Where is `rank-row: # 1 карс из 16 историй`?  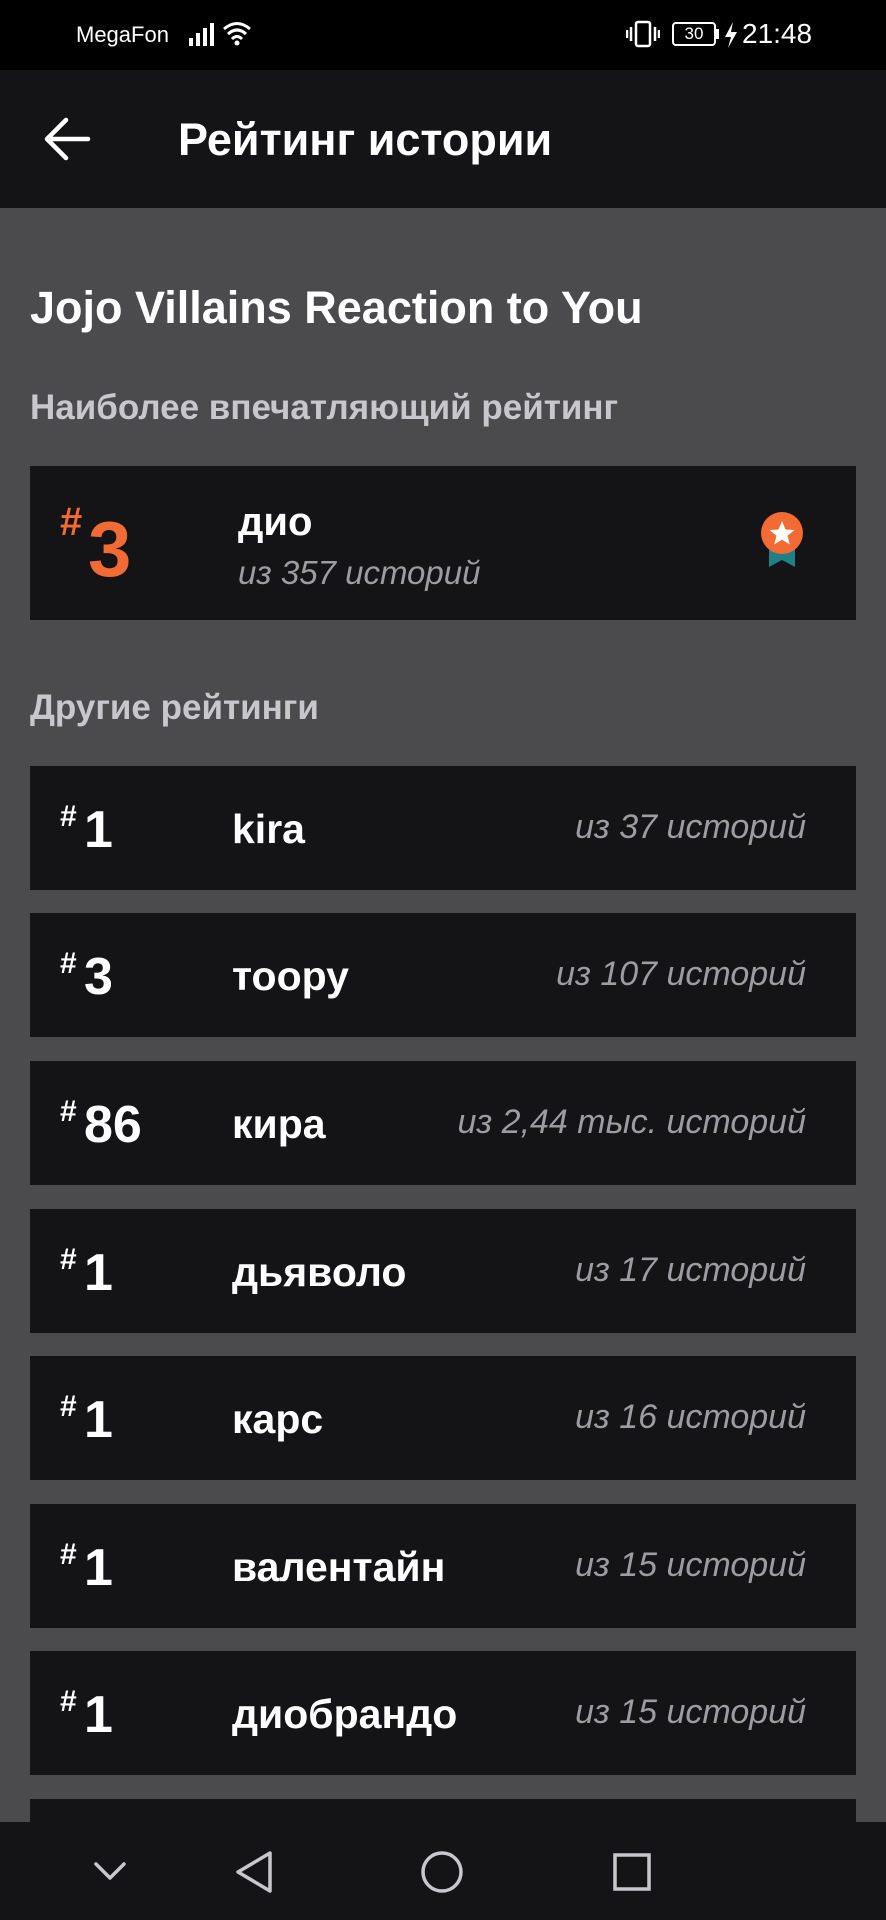 rank-row: # 1 карс из 16 историй is located at coordinates (443, 1418).